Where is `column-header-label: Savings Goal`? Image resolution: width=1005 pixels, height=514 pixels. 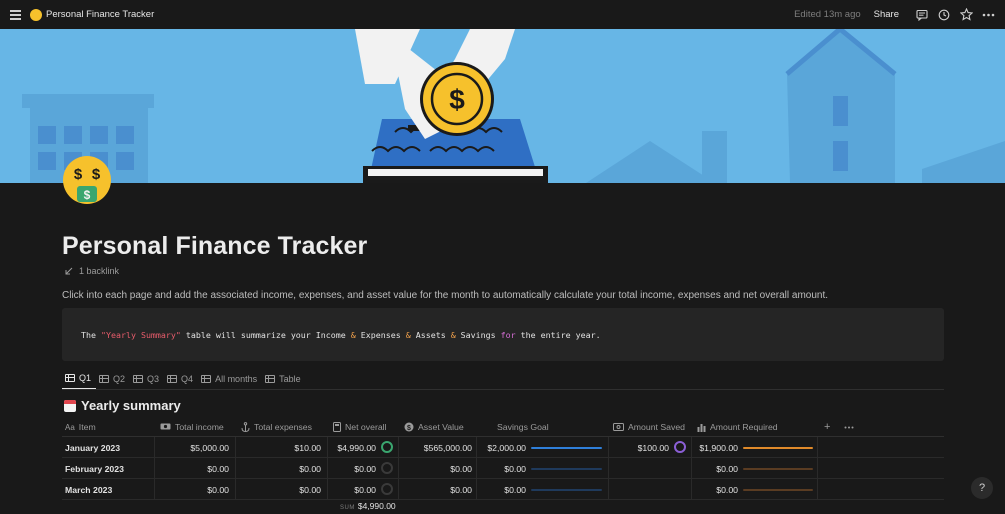
column-header-label: Savings Goal is located at coordinates (523, 427).